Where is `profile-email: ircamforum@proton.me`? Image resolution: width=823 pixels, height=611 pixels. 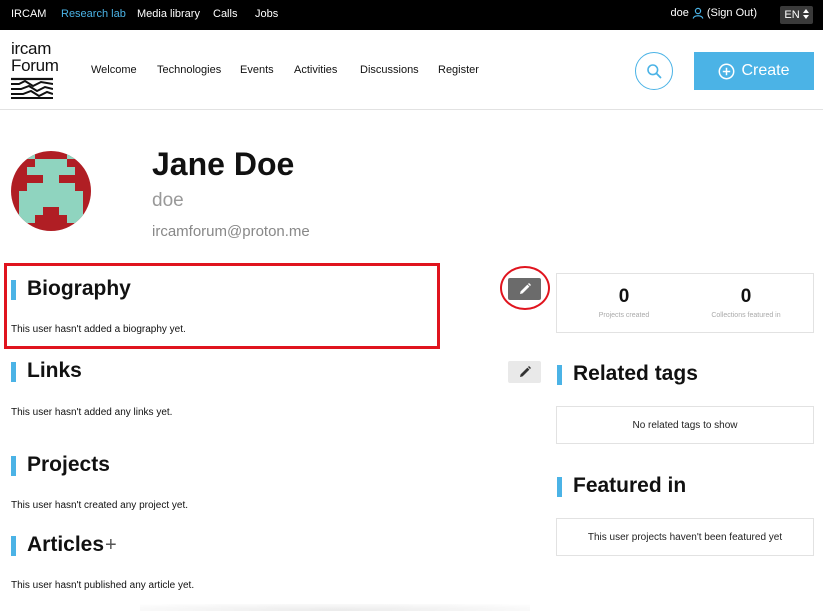
profile-email: ircamforum@proton.me is located at coordinates (231, 231).